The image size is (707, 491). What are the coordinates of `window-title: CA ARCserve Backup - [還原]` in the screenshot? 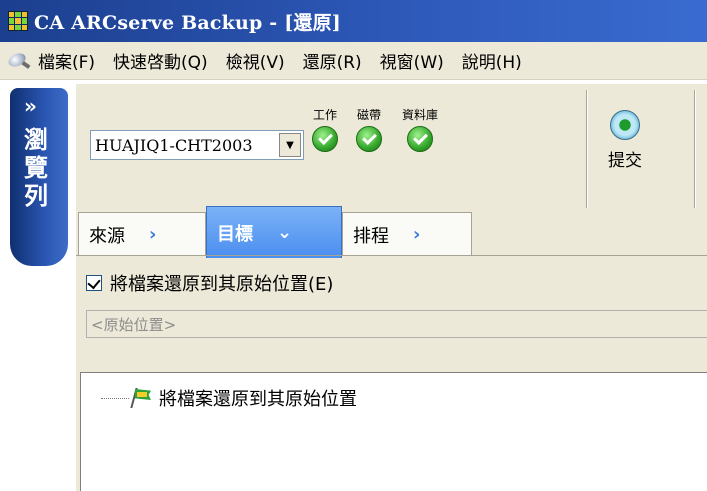 It's located at (187, 22).